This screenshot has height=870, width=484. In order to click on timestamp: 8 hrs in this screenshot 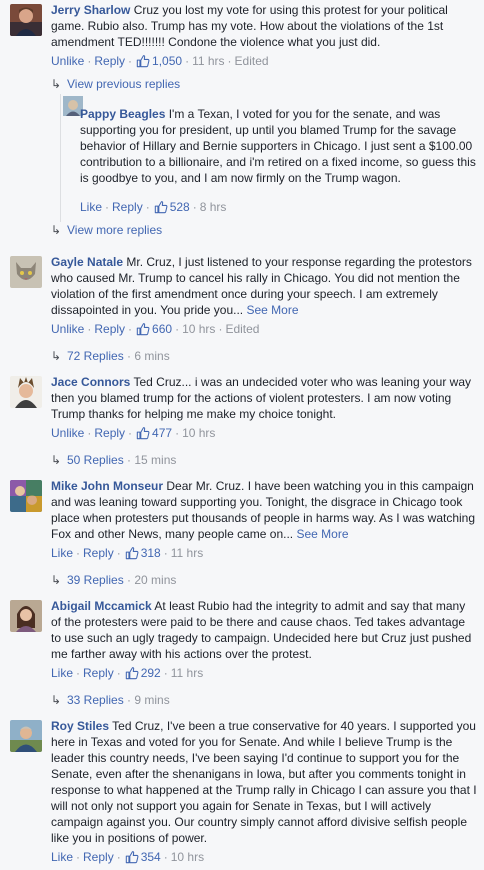, I will do `click(213, 207)`.